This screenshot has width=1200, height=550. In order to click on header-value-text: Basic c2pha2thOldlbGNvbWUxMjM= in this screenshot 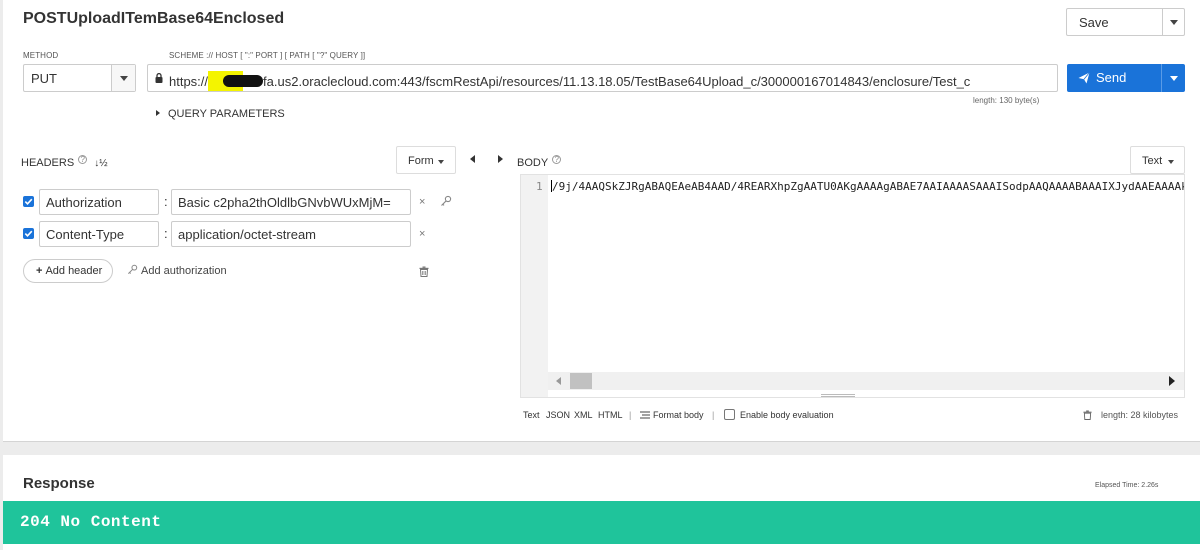, I will do `click(284, 202)`.